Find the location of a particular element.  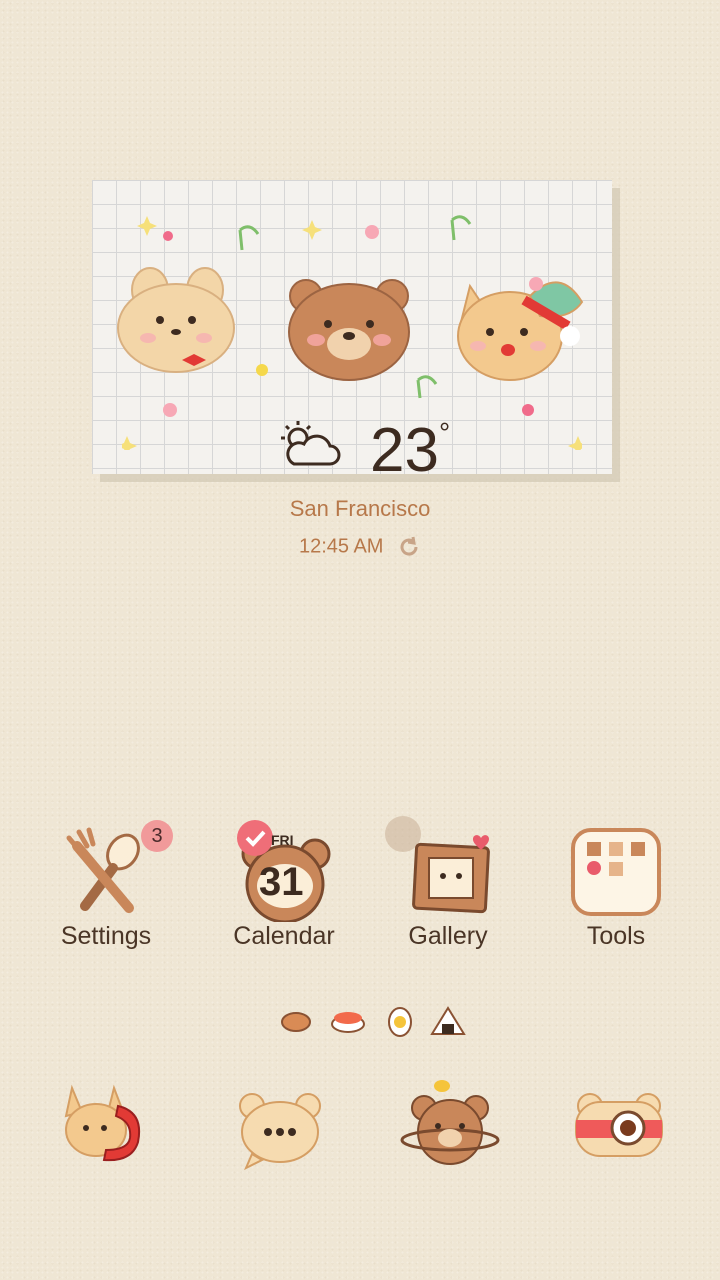

egg-icon is located at coordinates (400, 1022).